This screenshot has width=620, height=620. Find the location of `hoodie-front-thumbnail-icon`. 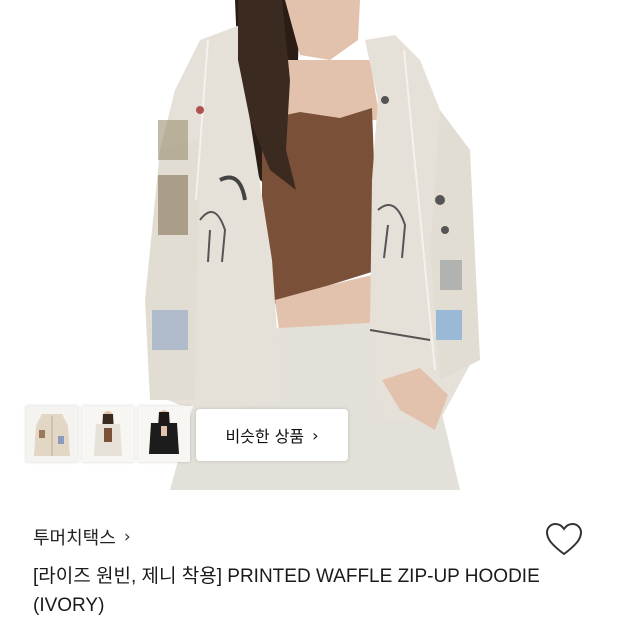

hoodie-front-thumbnail-icon is located at coordinates (52, 434).